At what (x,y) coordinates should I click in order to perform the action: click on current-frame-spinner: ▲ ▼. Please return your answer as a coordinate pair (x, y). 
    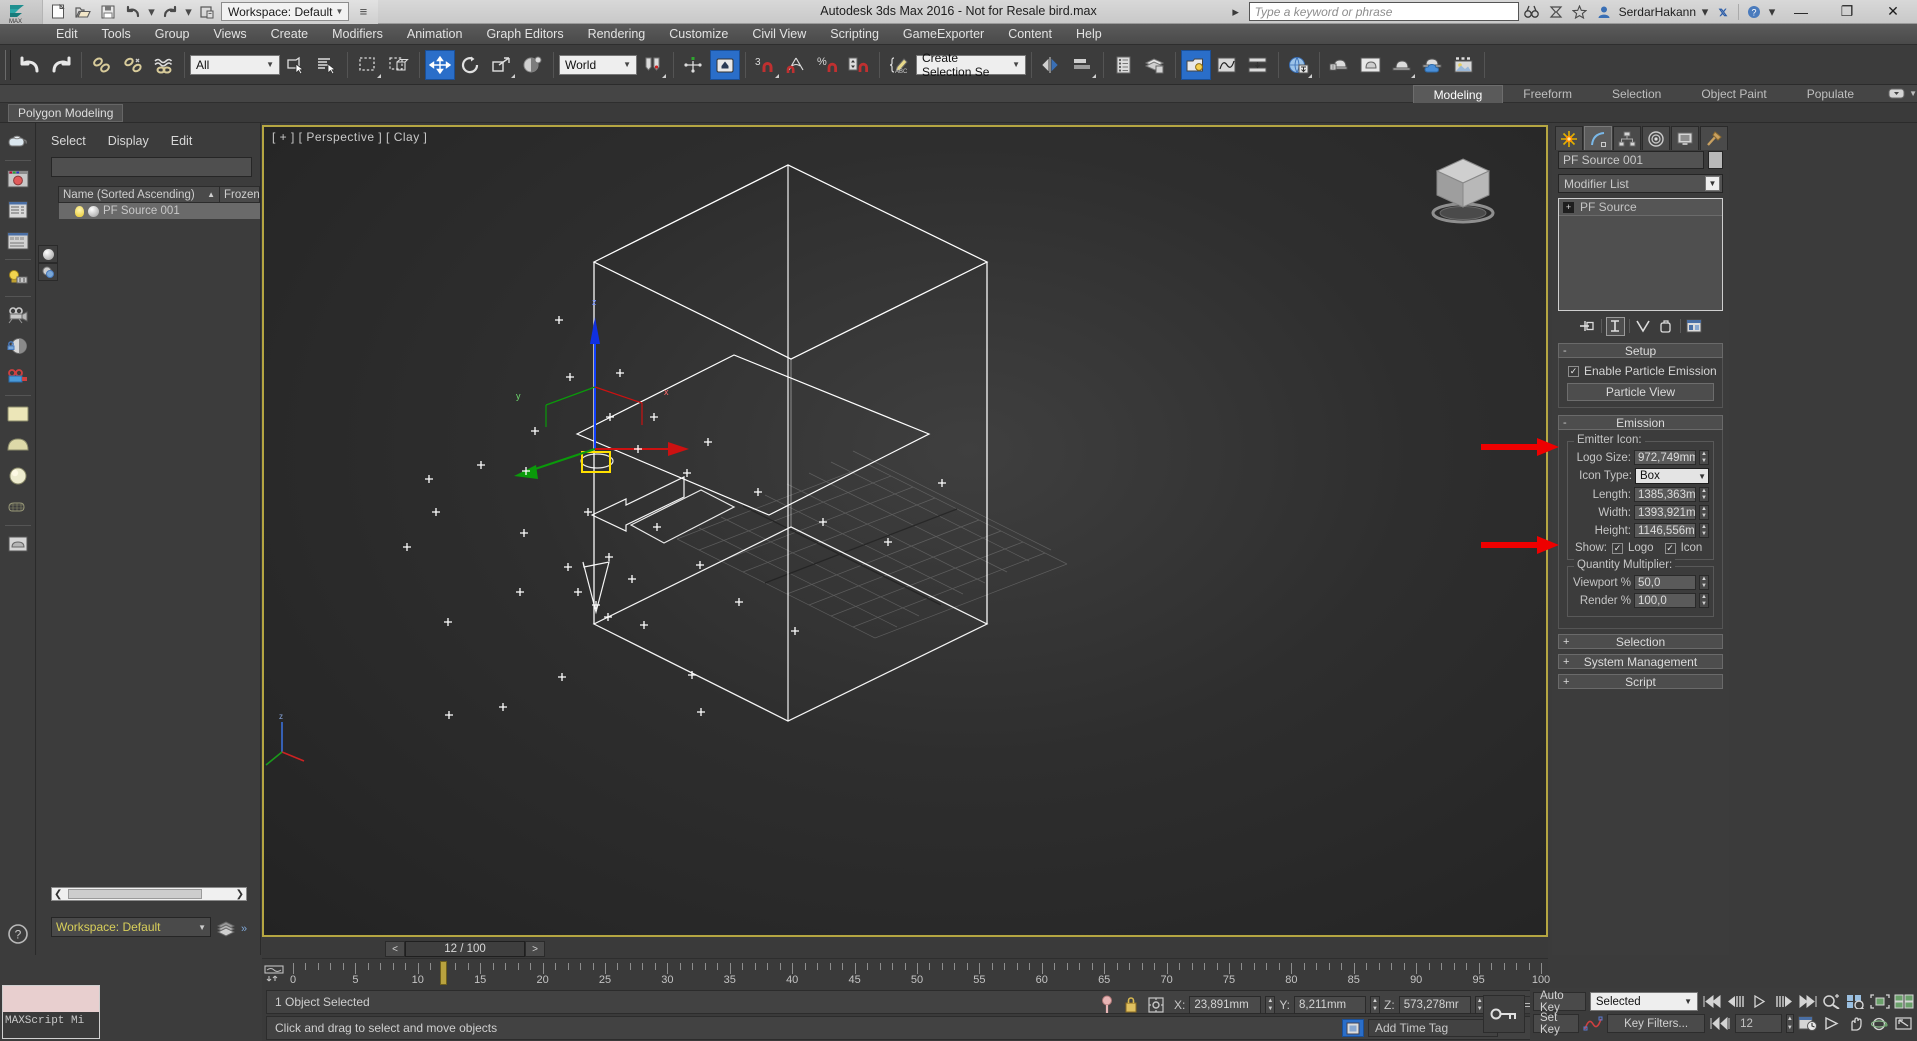
    Looking at the image, I should click on (1789, 1023).